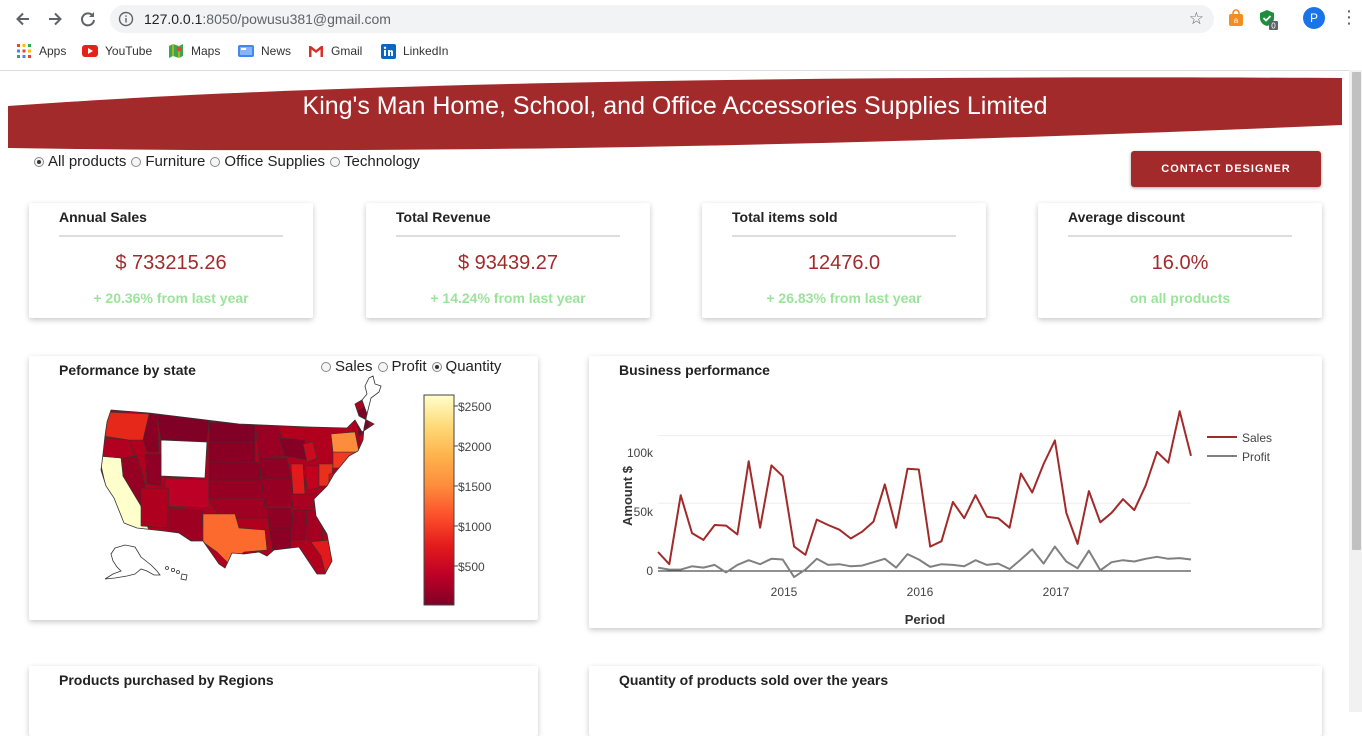  Describe the element at coordinates (1256, 457) in the screenshot. I see `legend-label: Profit` at that location.